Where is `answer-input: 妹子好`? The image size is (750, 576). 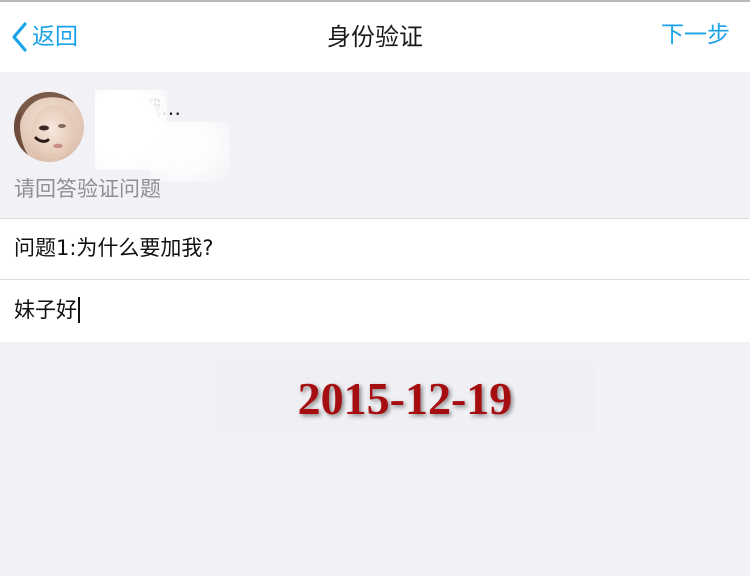 answer-input: 妹子好 is located at coordinates (47, 310).